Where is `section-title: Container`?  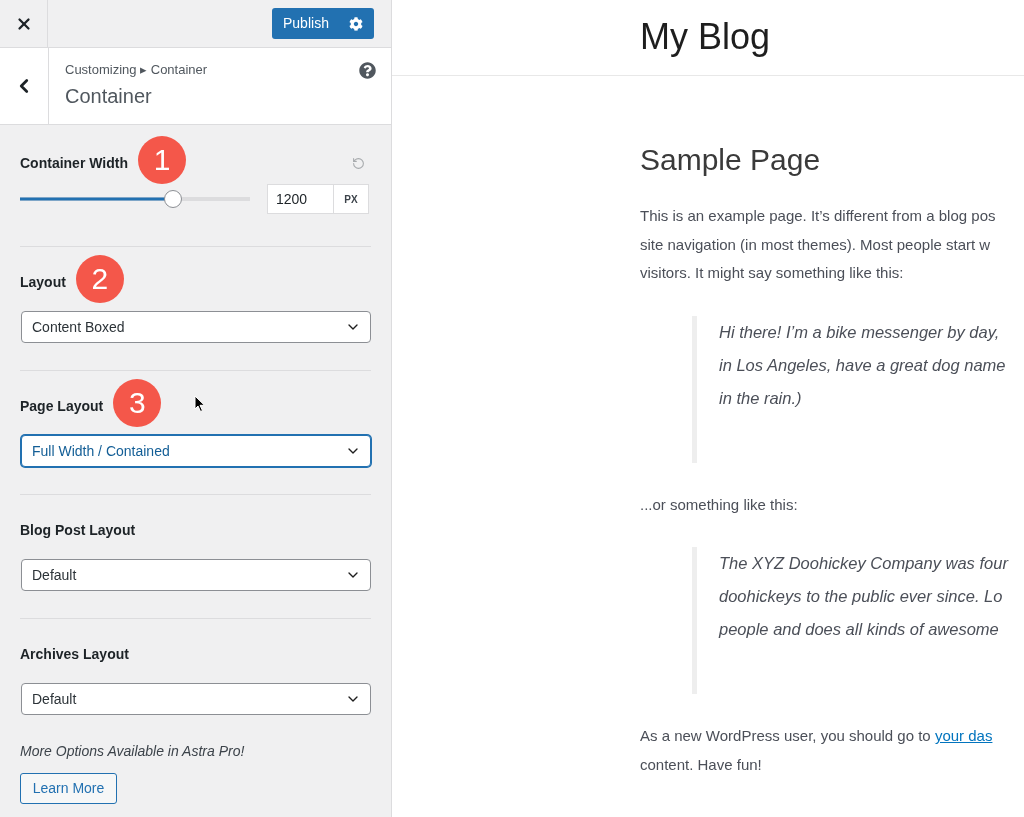
section-title: Container is located at coordinates (109, 96).